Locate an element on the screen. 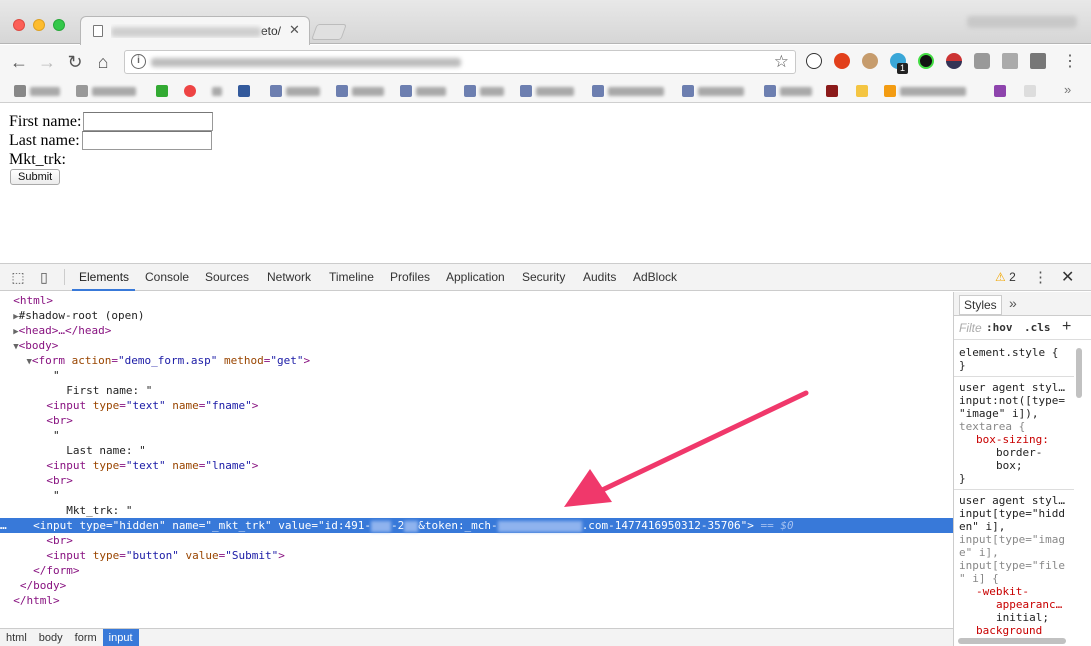 This screenshot has height=646, width=1091. arrow-shaft is located at coordinates (702, 442).